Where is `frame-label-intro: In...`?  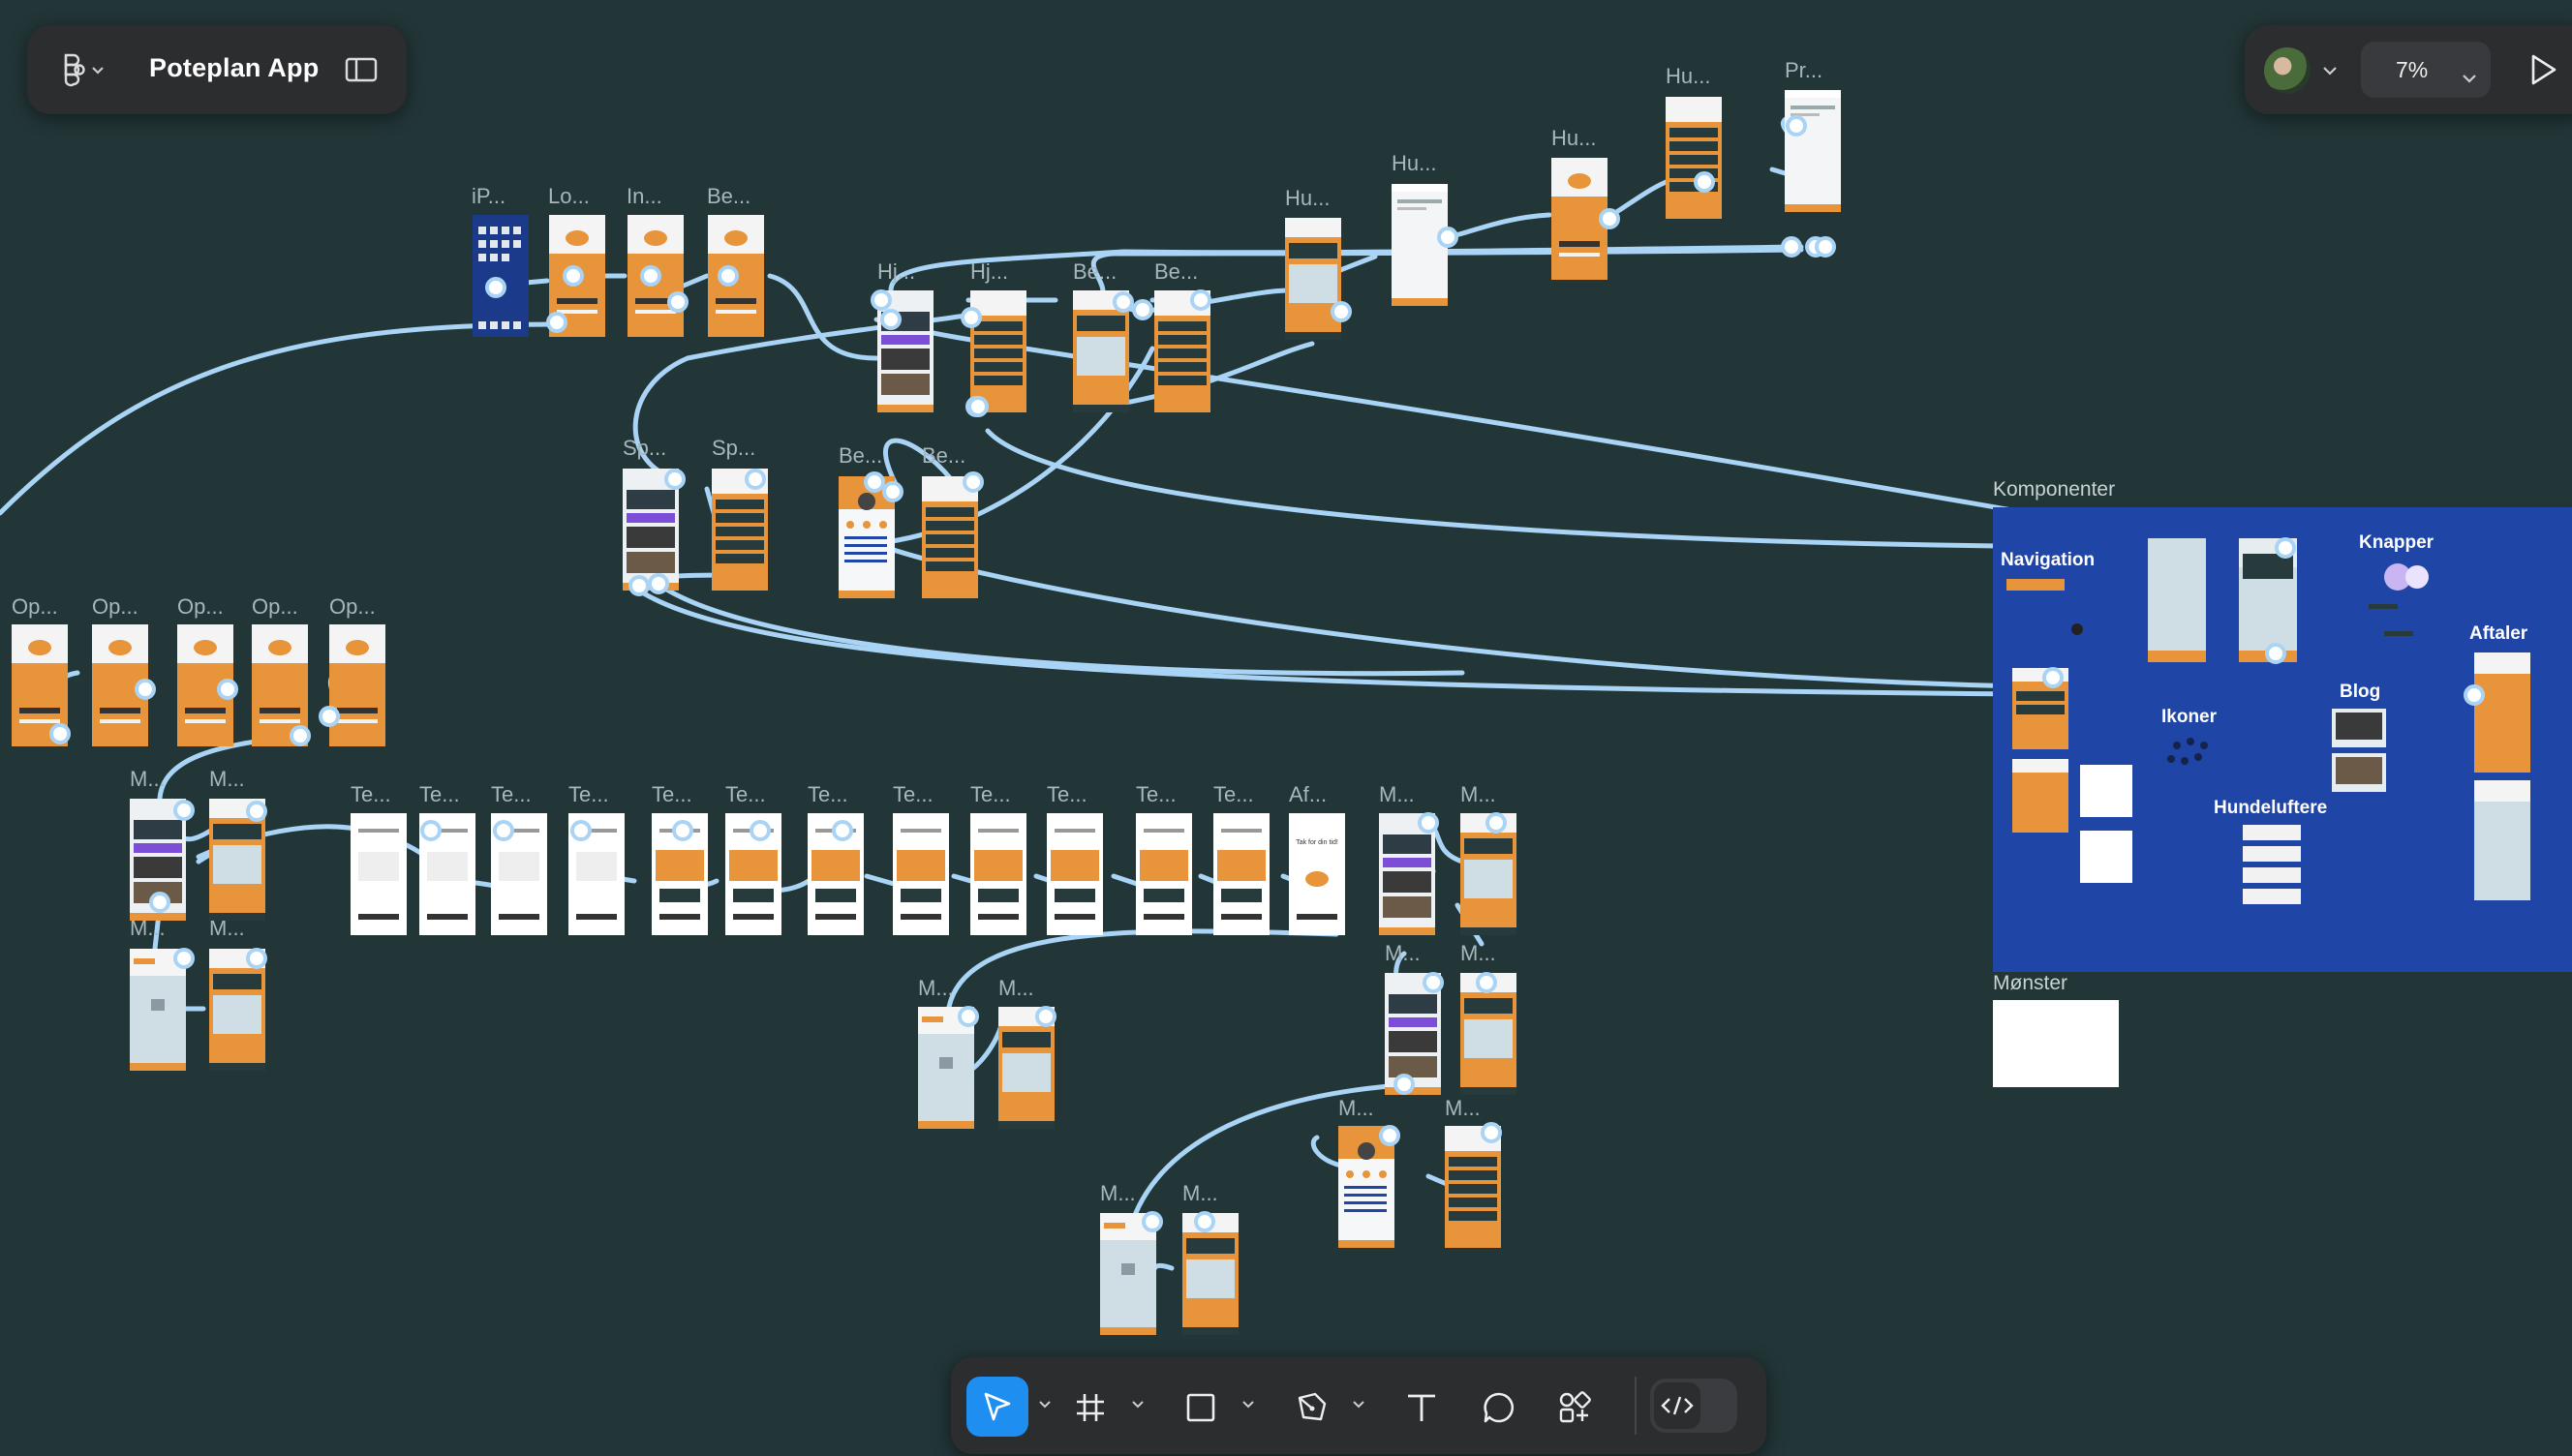
frame-label-intro: In... is located at coordinates (644, 196).